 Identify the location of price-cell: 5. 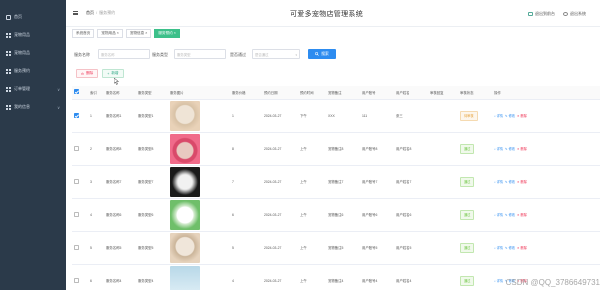
(246, 248).